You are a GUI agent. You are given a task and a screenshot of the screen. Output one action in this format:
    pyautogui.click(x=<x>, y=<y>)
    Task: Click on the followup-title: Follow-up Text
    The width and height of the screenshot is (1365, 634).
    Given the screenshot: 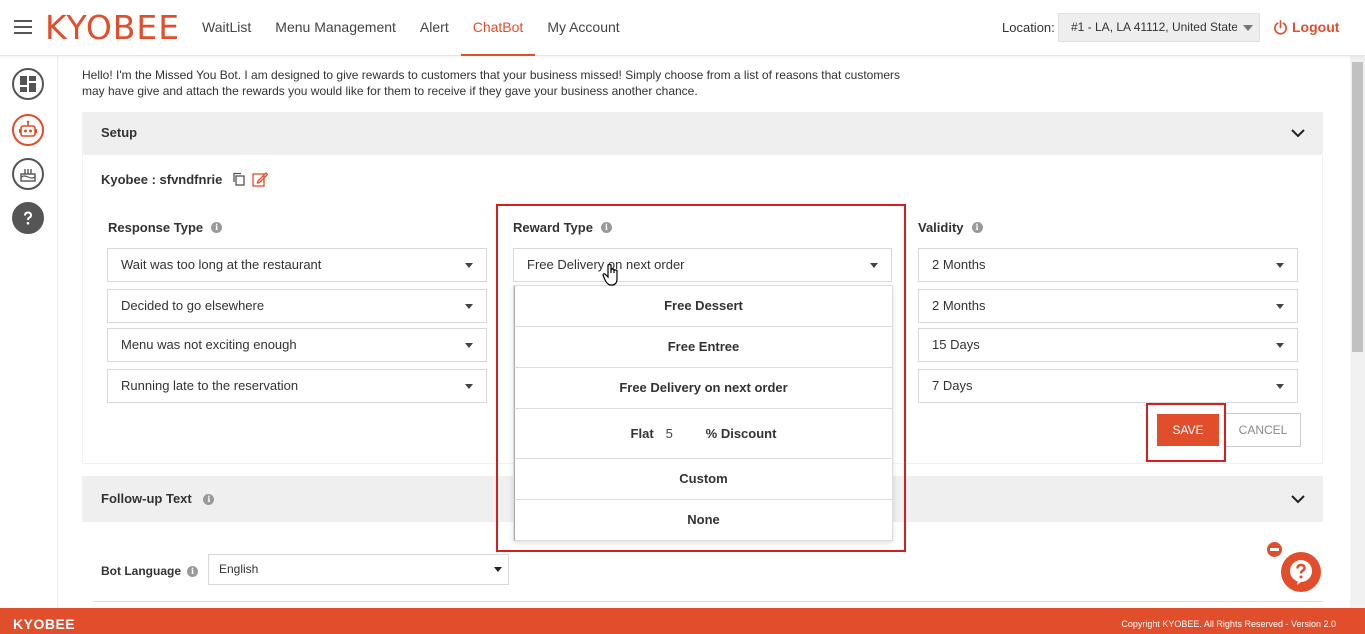 What is the action you would take?
    pyautogui.click(x=146, y=498)
    